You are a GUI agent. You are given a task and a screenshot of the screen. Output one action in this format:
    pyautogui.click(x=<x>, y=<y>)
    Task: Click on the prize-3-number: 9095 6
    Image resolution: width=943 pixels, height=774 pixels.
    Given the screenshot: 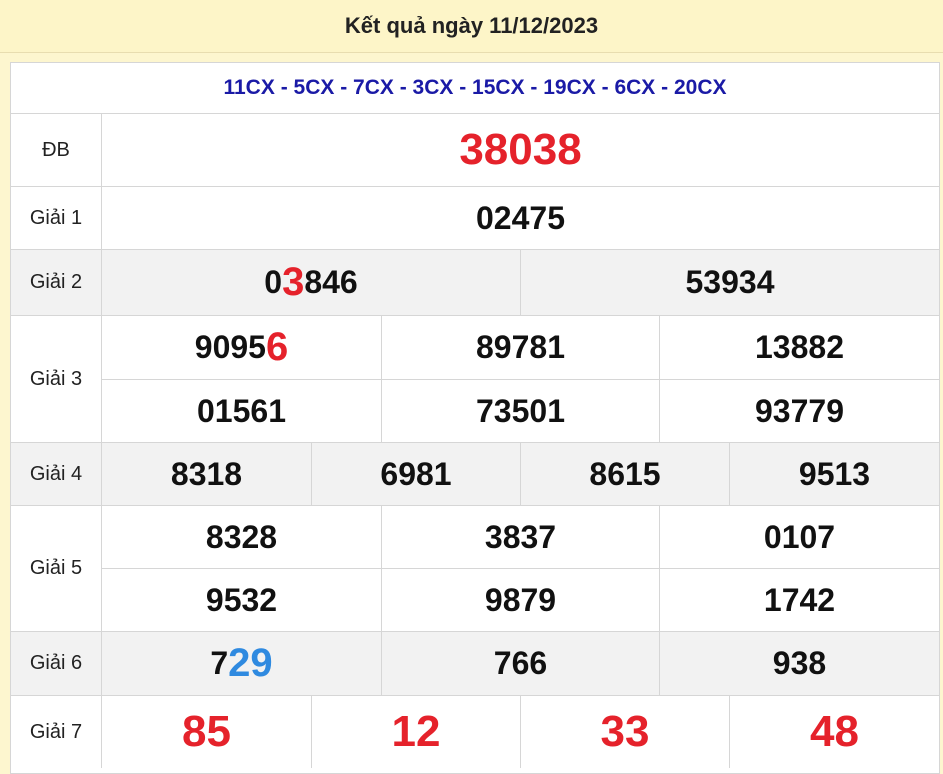 What is the action you would take?
    pyautogui.click(x=241, y=347)
    